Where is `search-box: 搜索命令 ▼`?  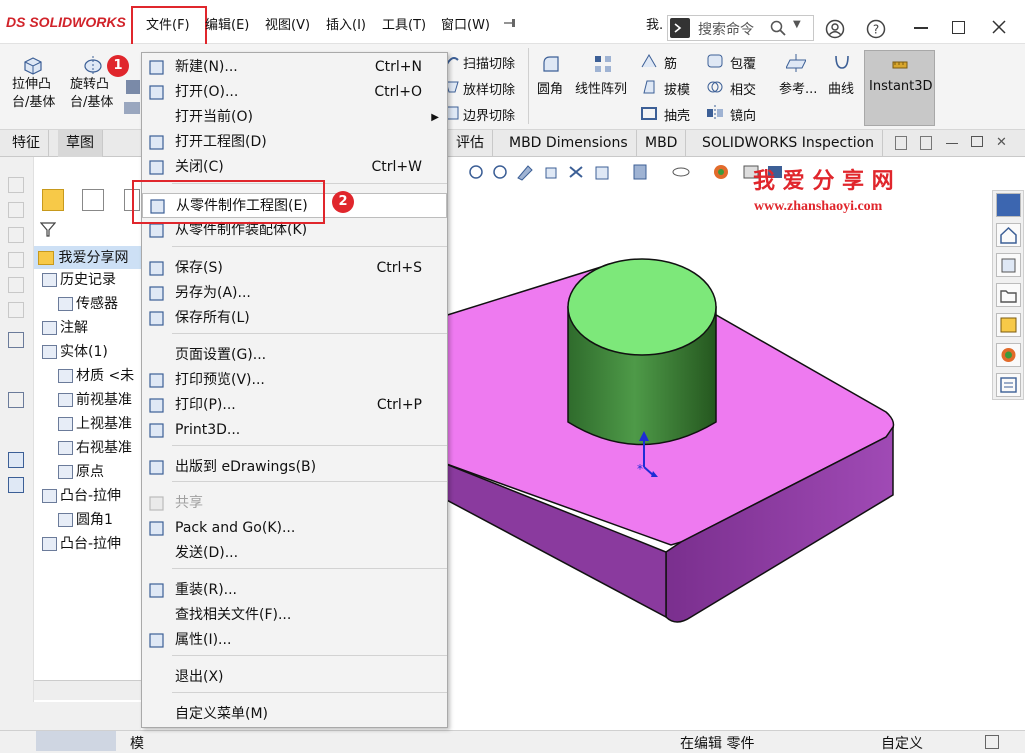
search-box: 搜索命令 ▼ is located at coordinates (740, 28).